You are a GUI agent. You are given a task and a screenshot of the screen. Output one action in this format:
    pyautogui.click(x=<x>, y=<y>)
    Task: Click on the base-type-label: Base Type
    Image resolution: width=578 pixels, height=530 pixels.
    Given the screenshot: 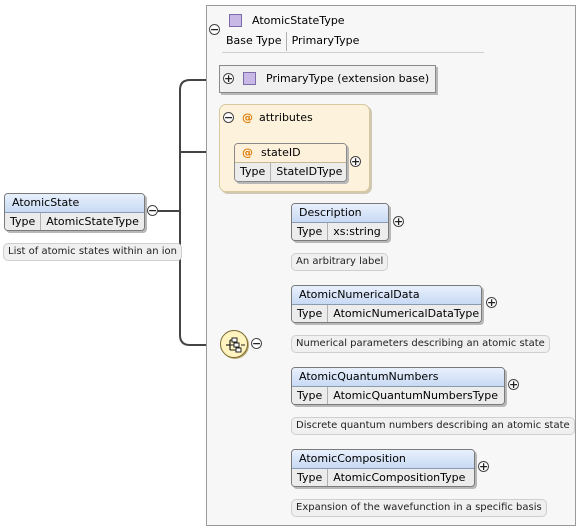 What is the action you would take?
    pyautogui.click(x=254, y=41)
    